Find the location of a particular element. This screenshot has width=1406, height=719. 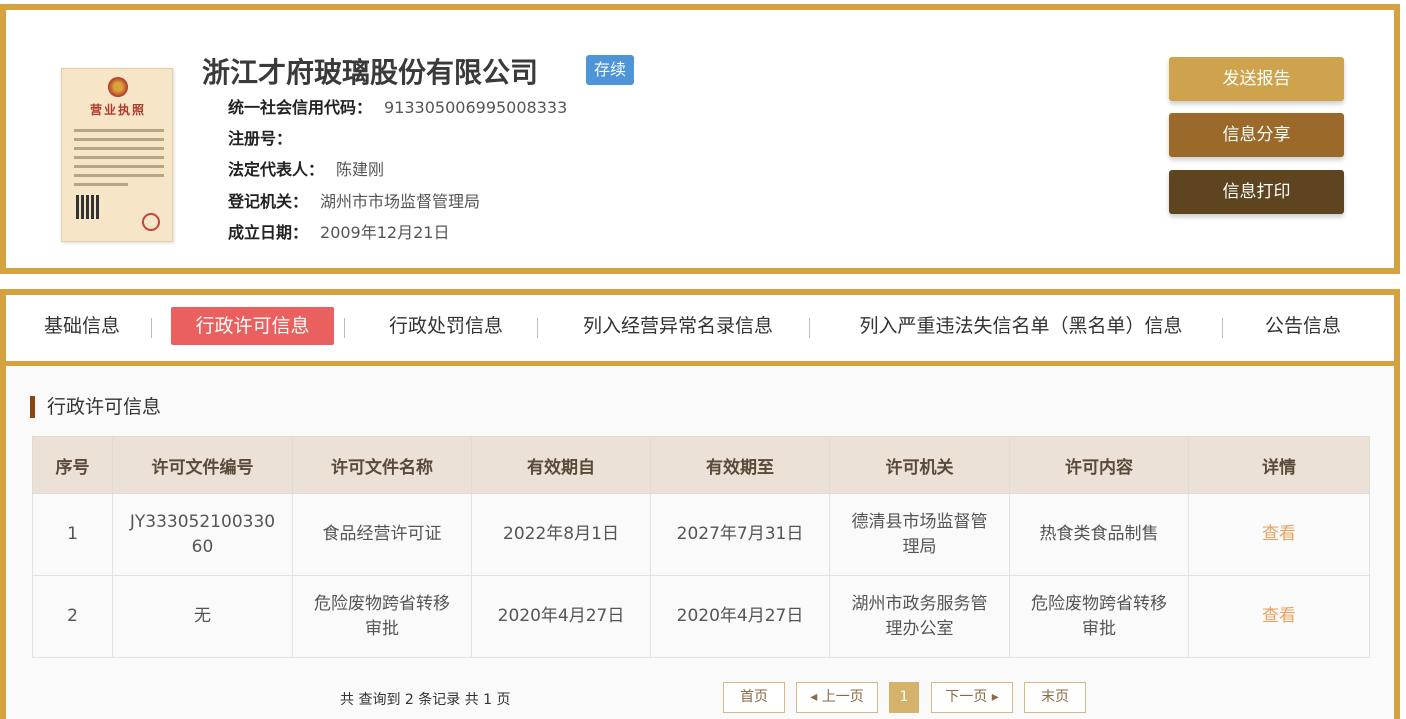

table-cell: 2022年8月1日 is located at coordinates (561, 534).